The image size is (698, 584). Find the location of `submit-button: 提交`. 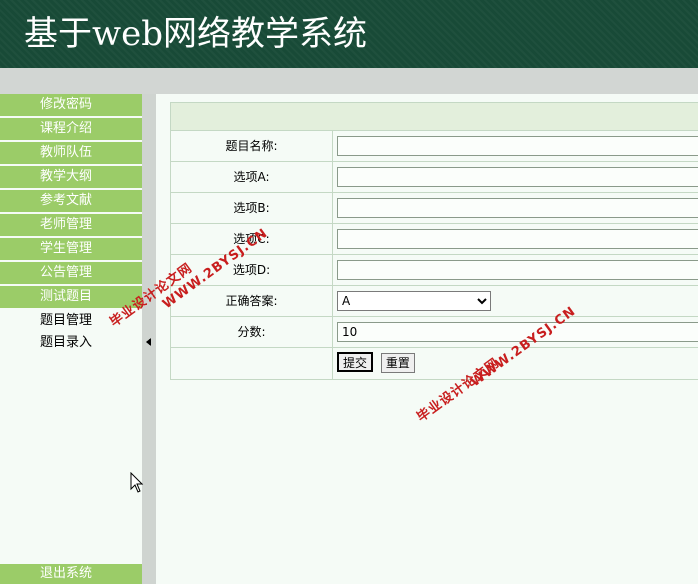

submit-button: 提交 is located at coordinates (355, 362).